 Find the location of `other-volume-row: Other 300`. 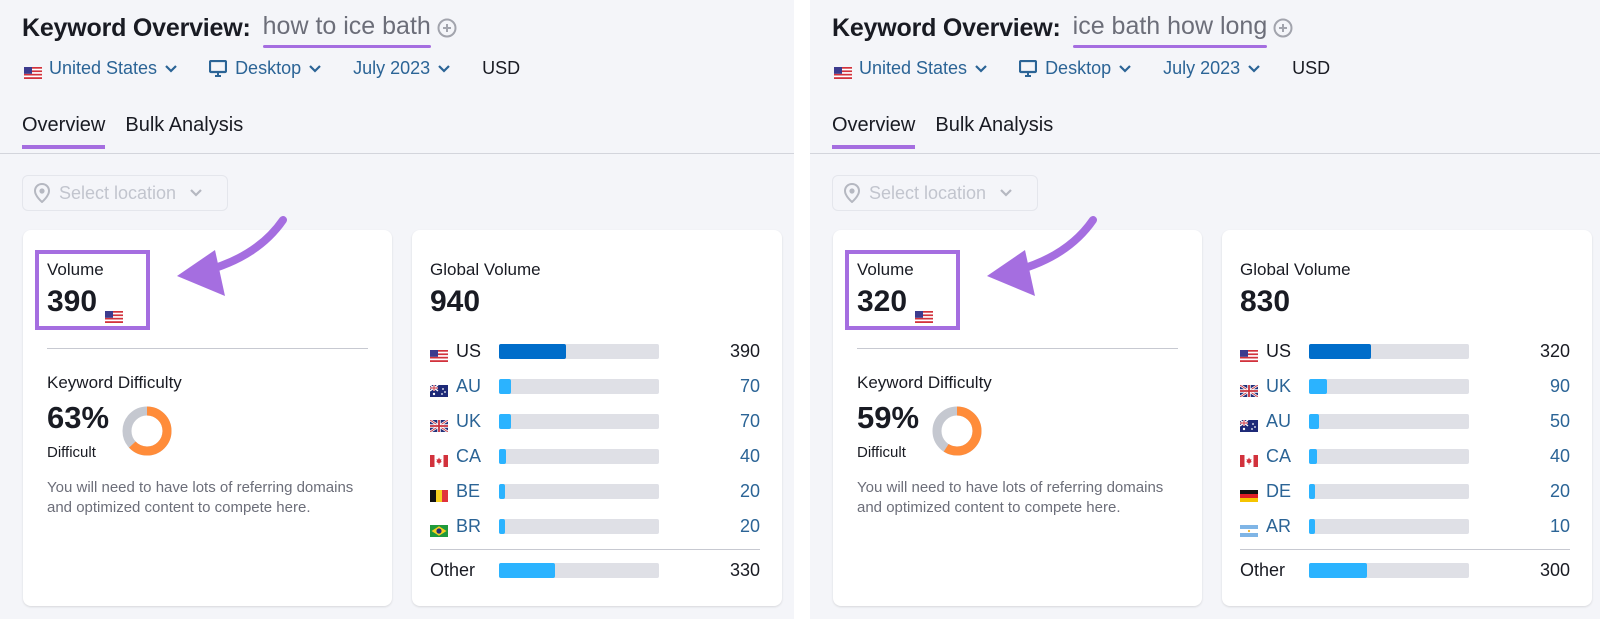

other-volume-row: Other 300 is located at coordinates (1405, 570).